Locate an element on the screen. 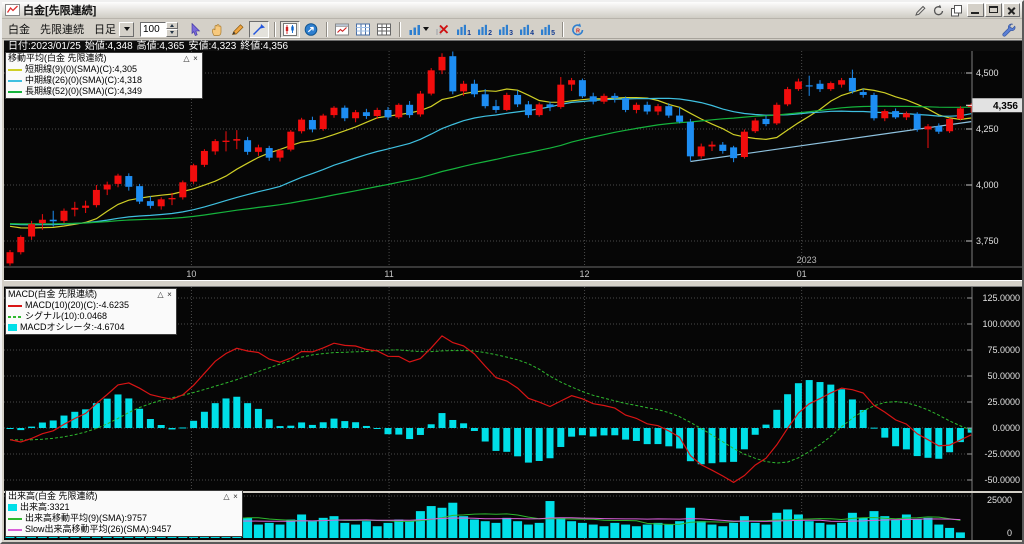  bars-count-spinner is located at coordinates (159, 29).